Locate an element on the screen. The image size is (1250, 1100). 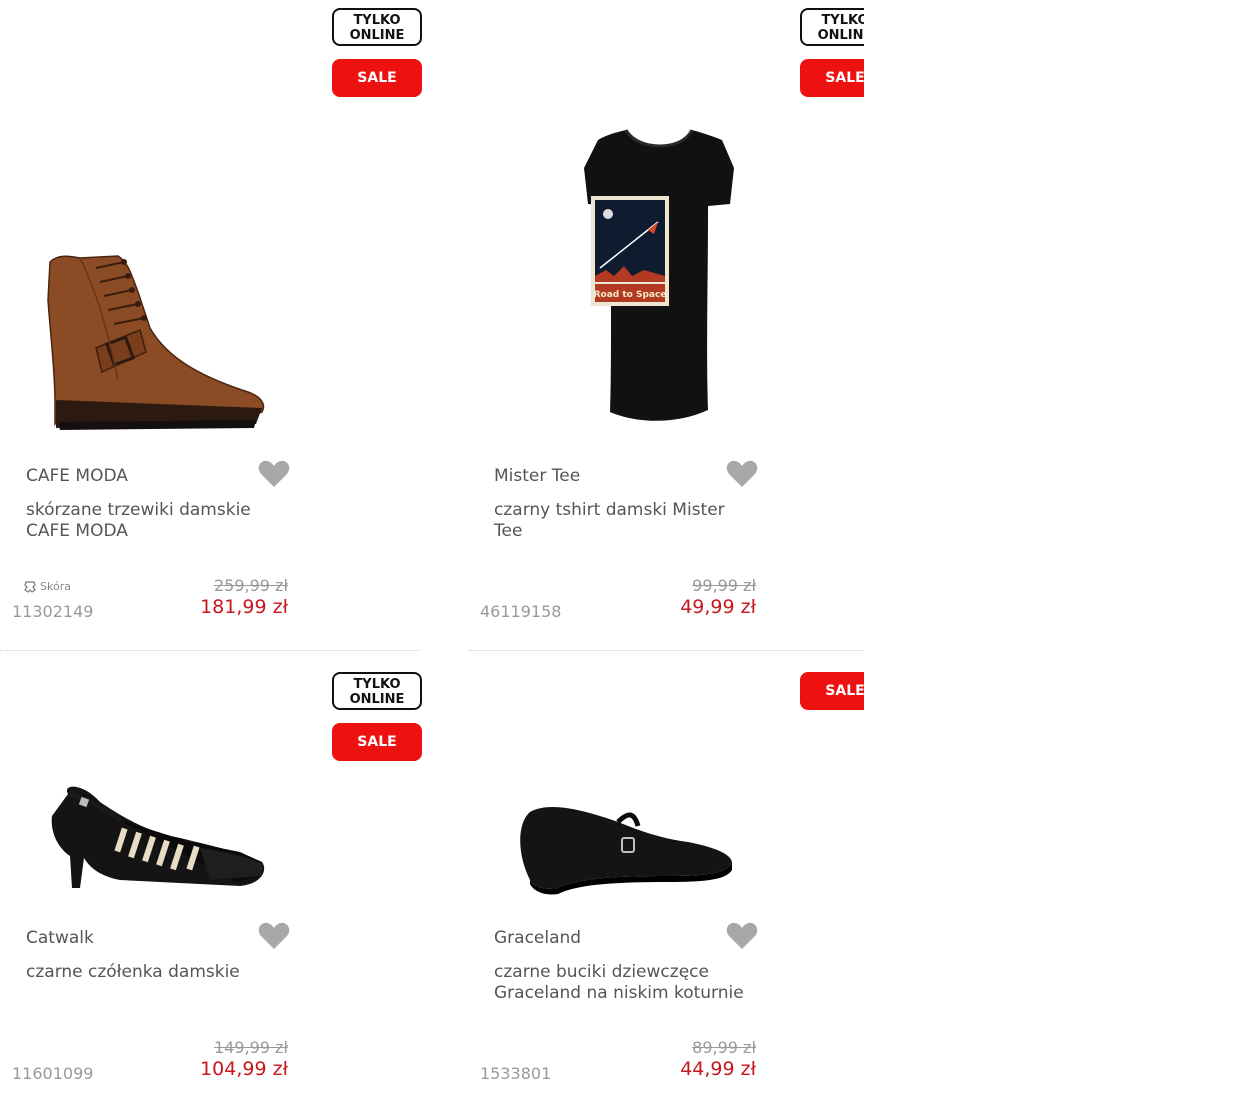
product-title: czarny tshirt damski Mister Tee is located at coordinates (624, 521).